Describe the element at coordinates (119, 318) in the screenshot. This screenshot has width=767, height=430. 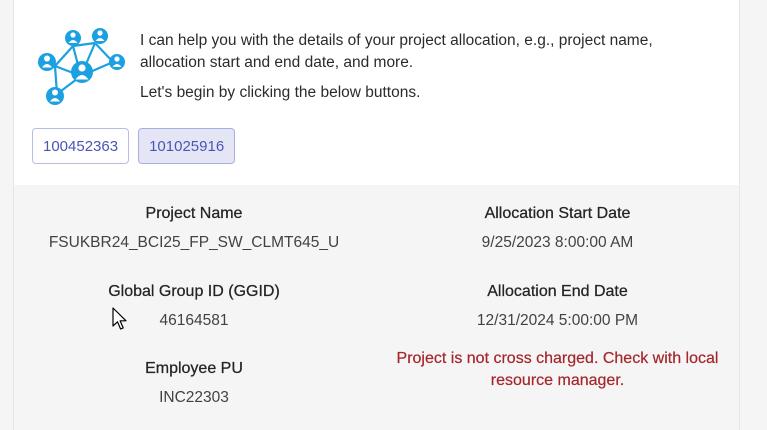
I see `mouse-cursor-icon` at that location.